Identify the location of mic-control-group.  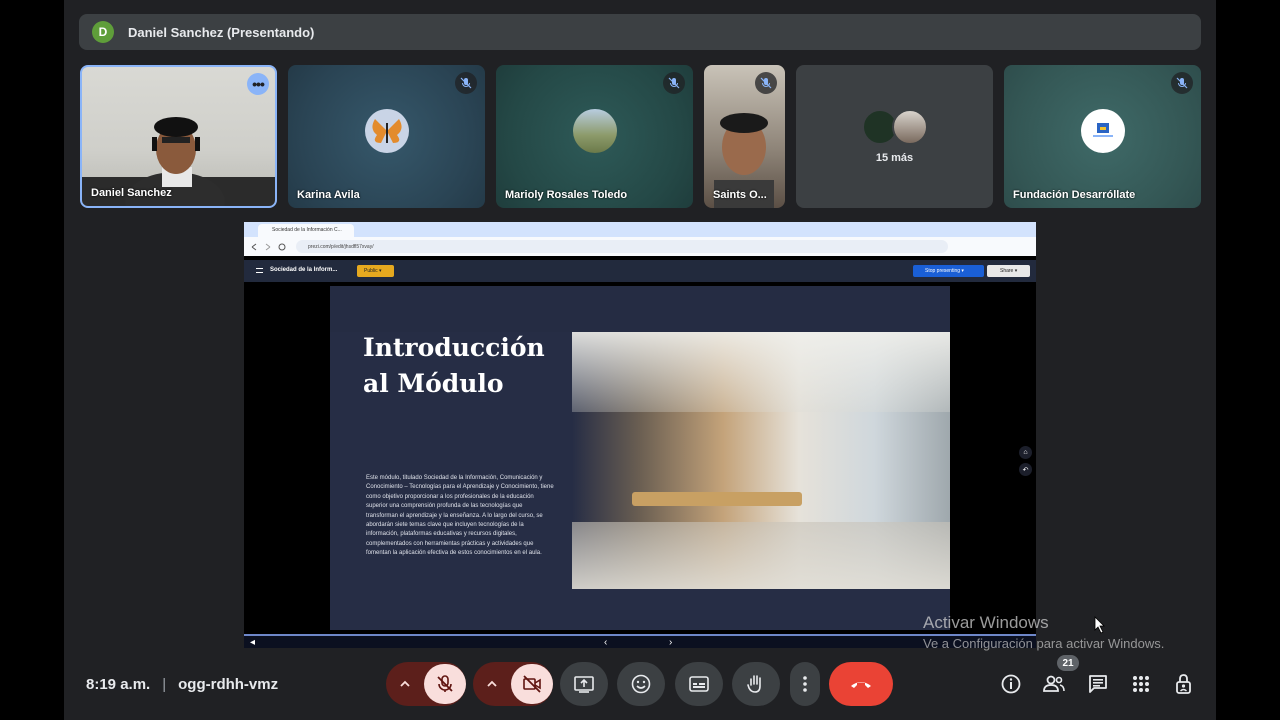
(426, 684).